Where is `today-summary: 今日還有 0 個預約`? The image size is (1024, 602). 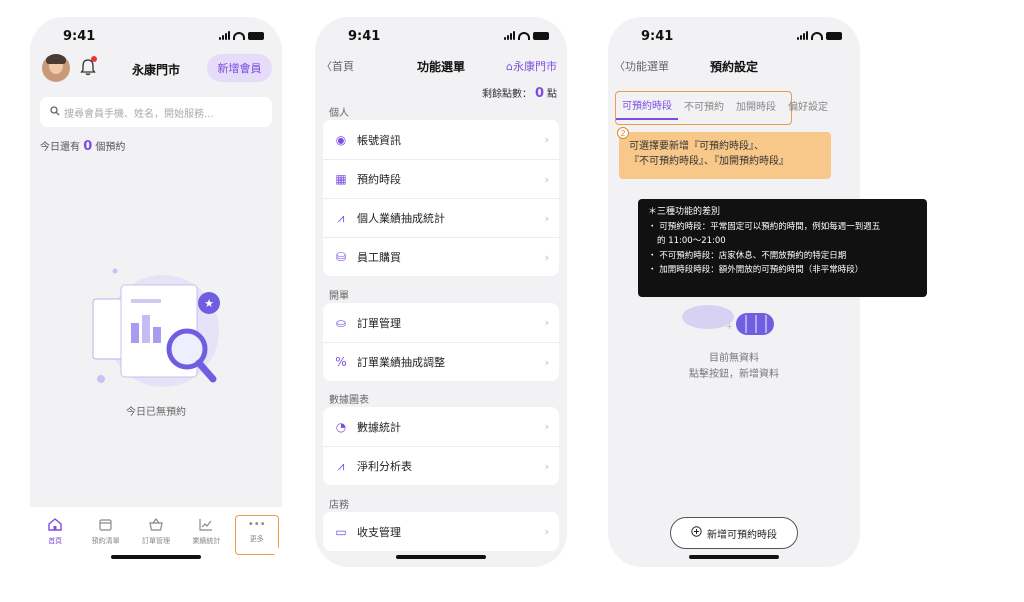
today-summary: 今日還有 0 個預約 is located at coordinates (82, 146).